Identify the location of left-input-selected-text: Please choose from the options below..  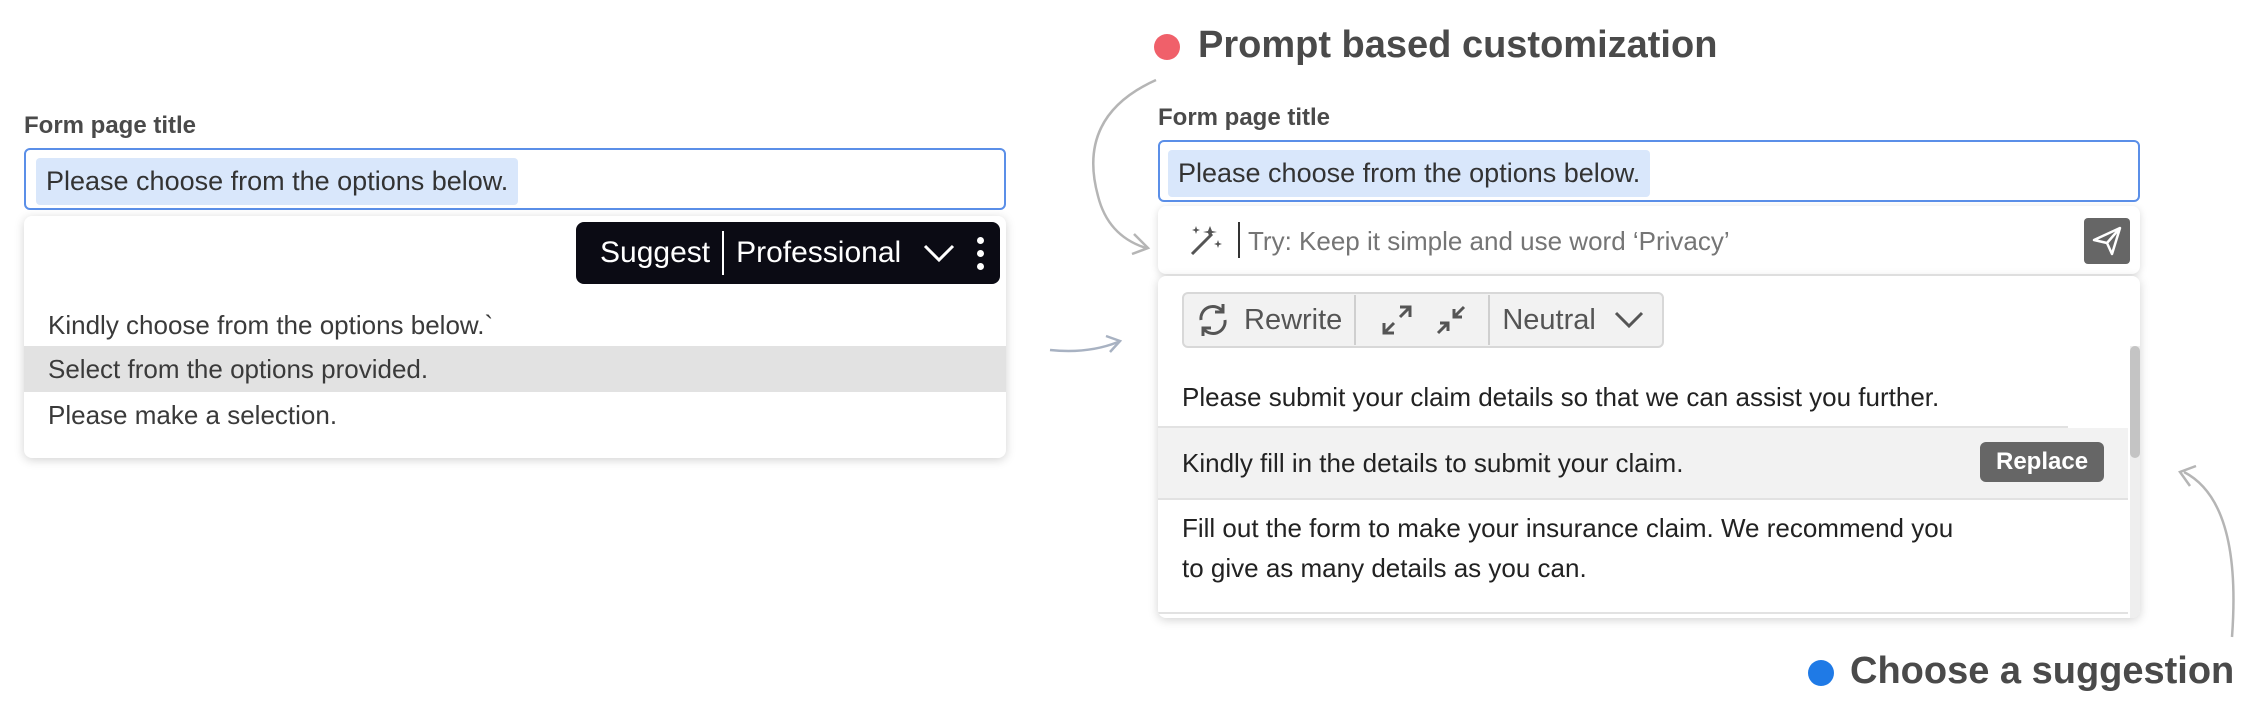
(277, 181).